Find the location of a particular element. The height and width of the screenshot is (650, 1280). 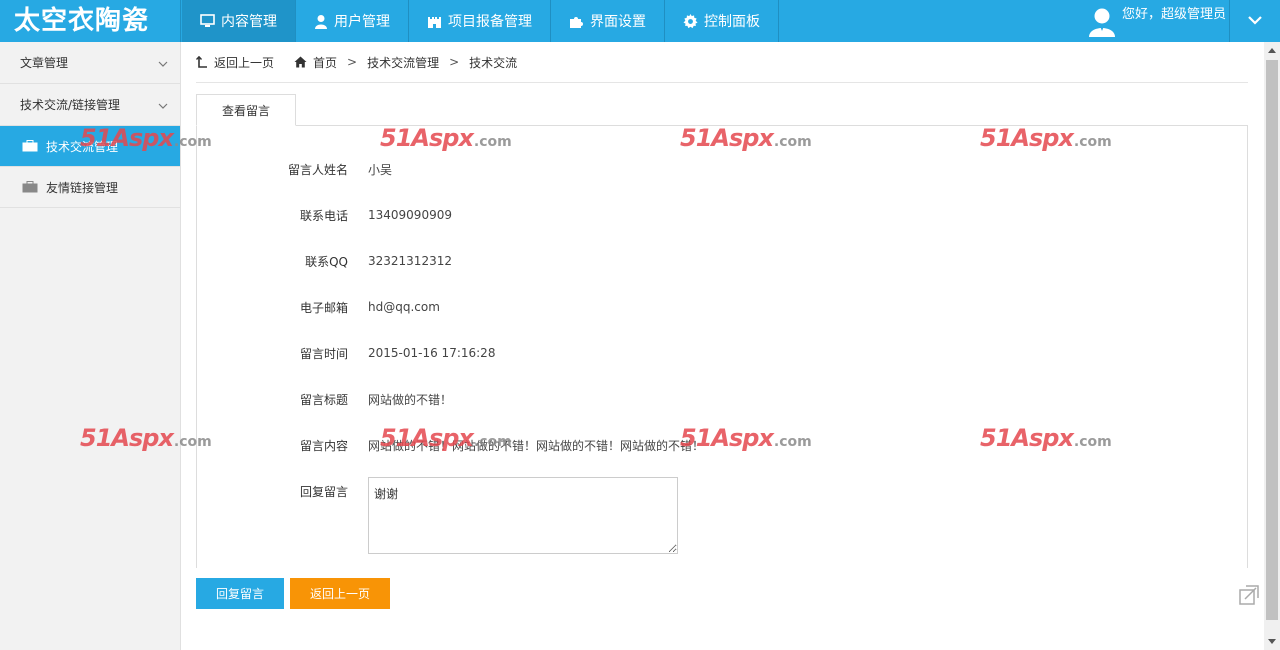

reply-button: 回复留言 is located at coordinates (240, 593).